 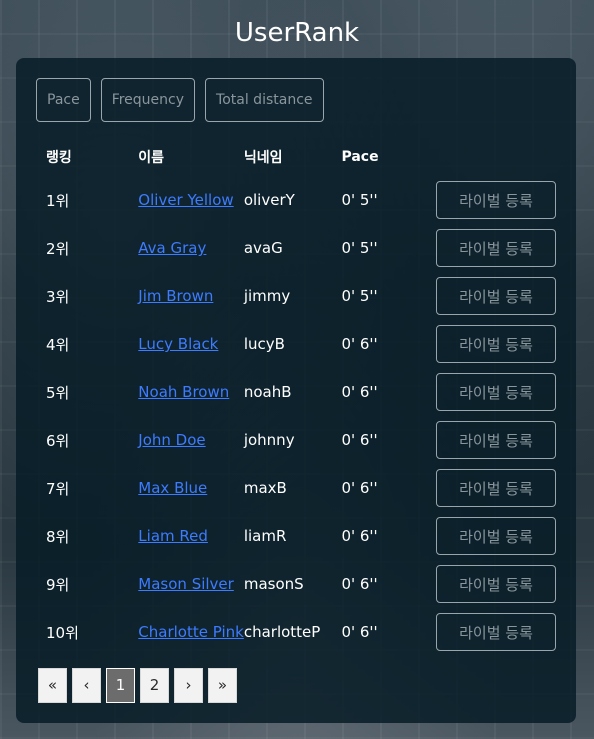 I want to click on table-row: 6위 John Doe johnny 0' 6'' 라이벌 등록, so click(x=296, y=440).